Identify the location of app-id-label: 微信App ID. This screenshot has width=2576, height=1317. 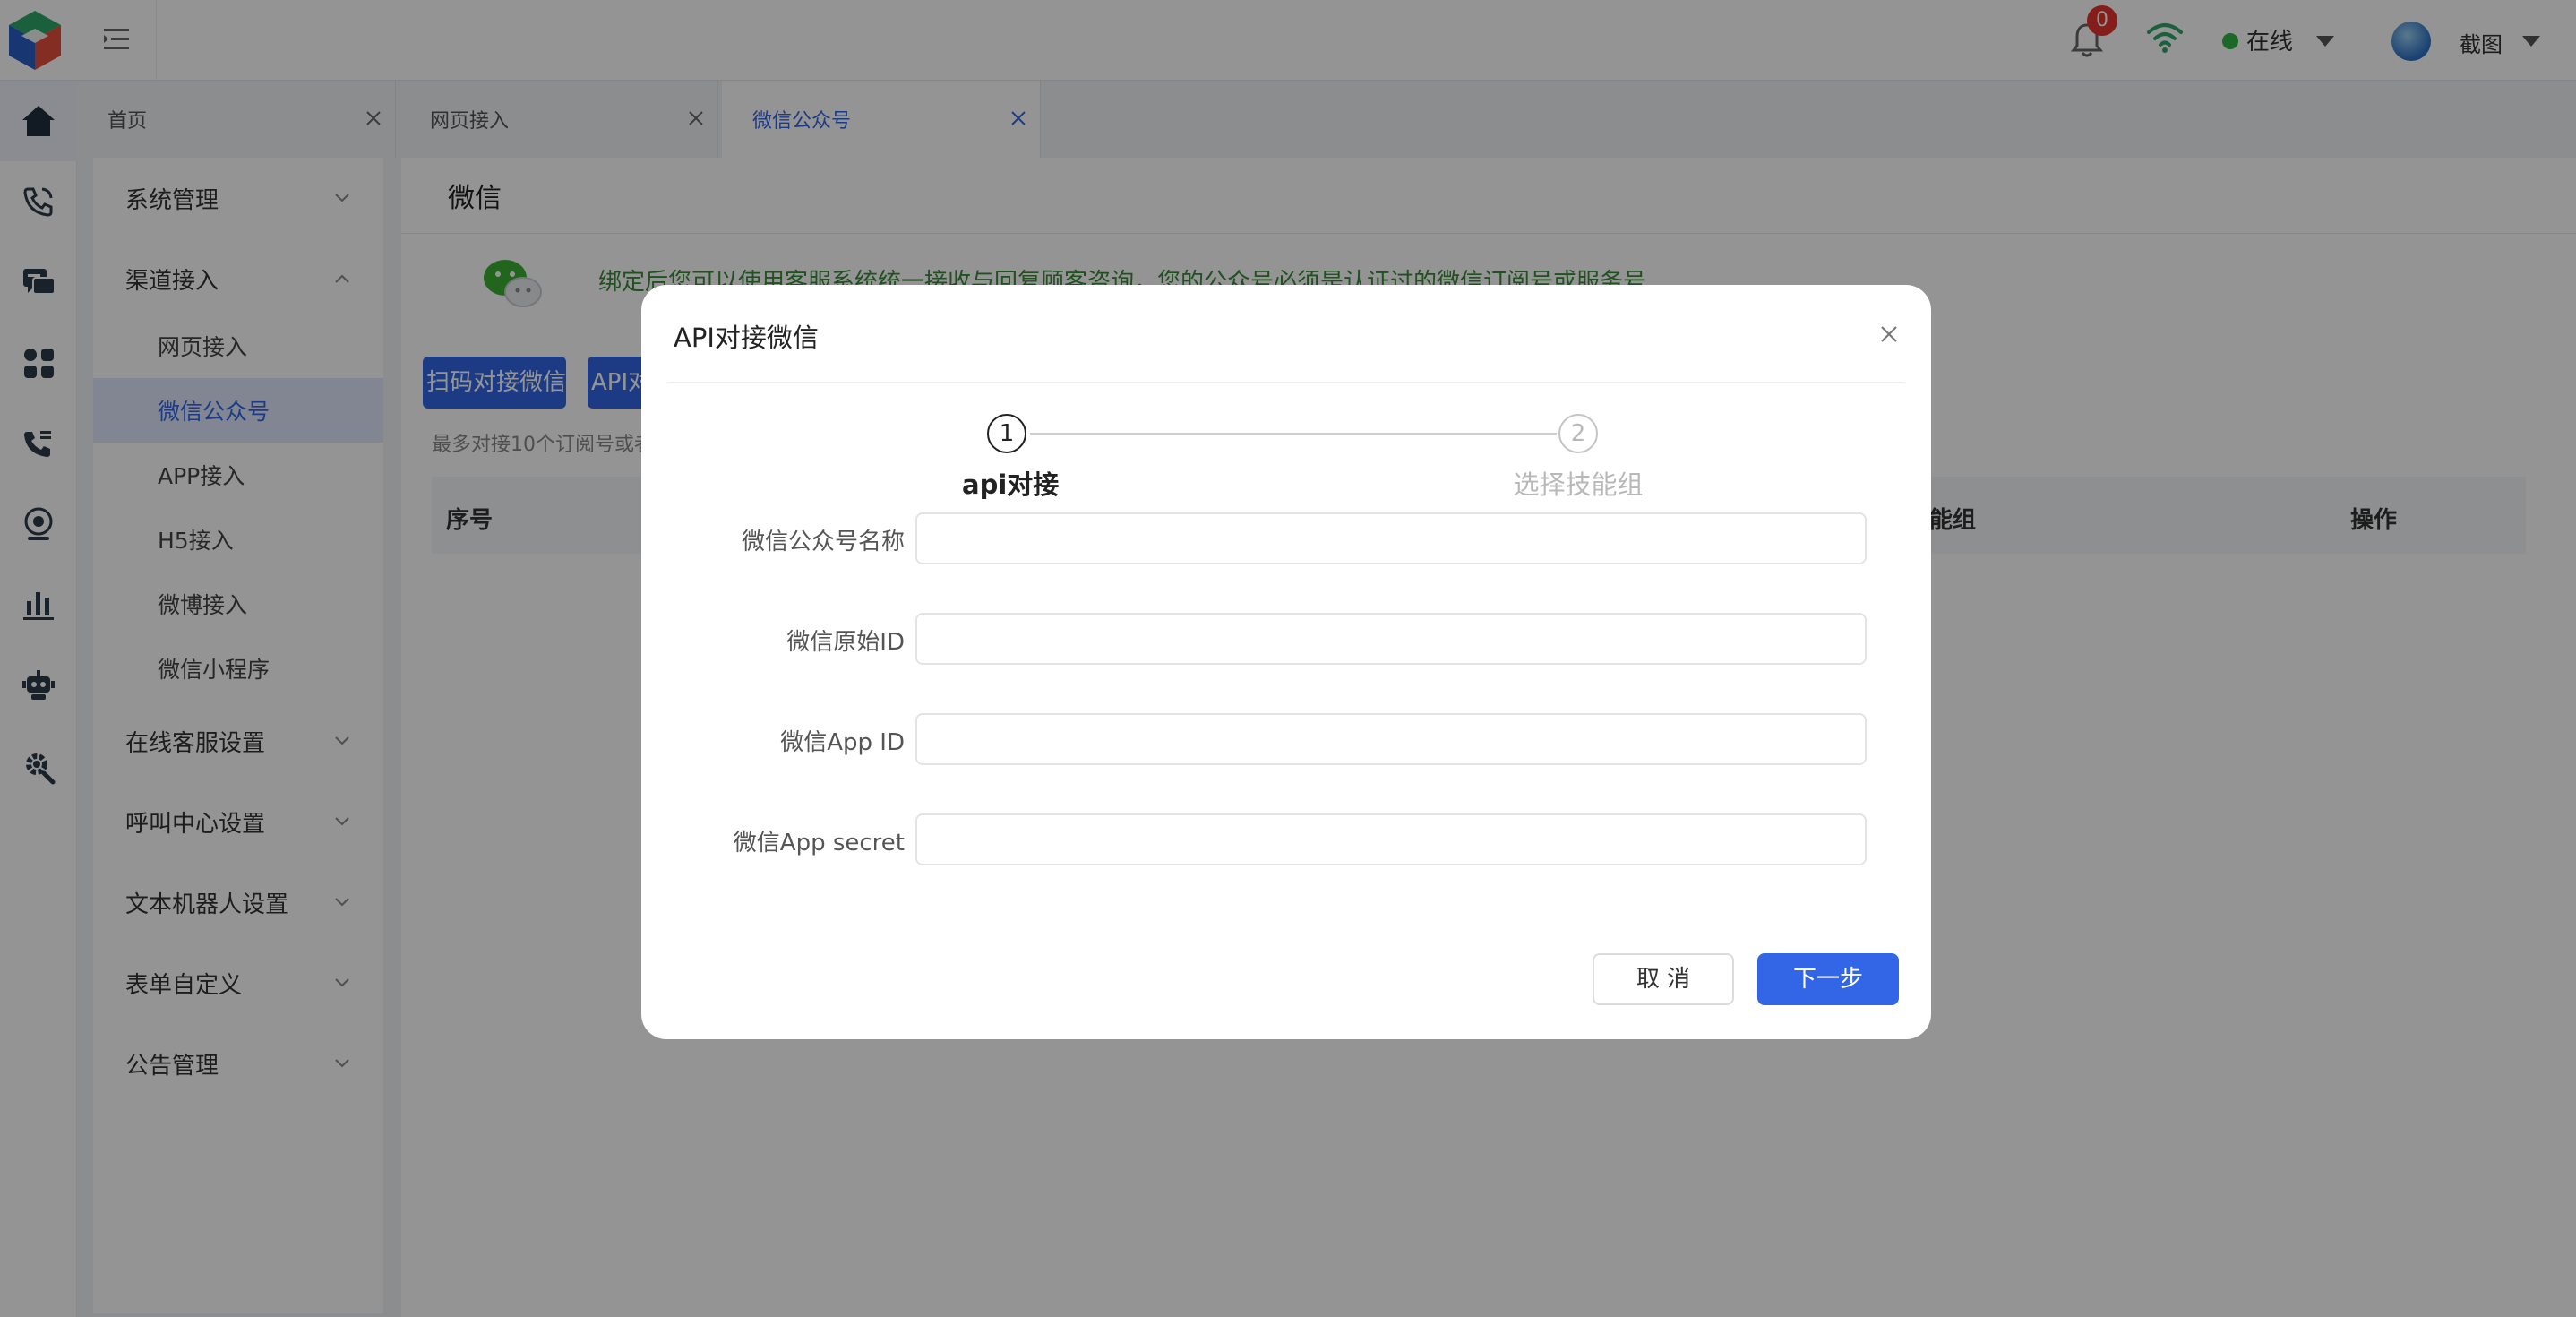
(842, 742).